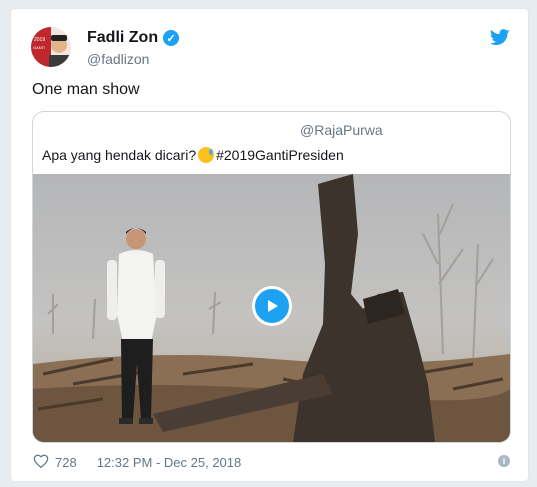  I want to click on heart-icon, so click(41, 462).